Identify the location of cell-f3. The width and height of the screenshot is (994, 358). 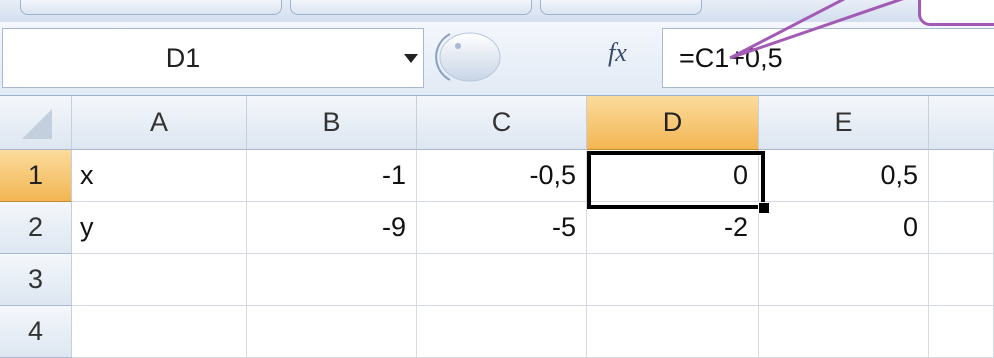
(961, 280).